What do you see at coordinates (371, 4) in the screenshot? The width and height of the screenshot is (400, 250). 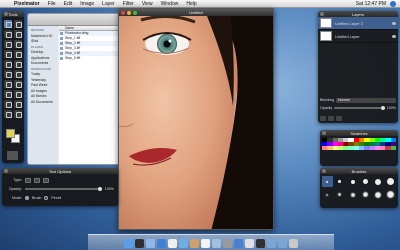 I see `clock: Sat 12:47 PM` at bounding box center [371, 4].